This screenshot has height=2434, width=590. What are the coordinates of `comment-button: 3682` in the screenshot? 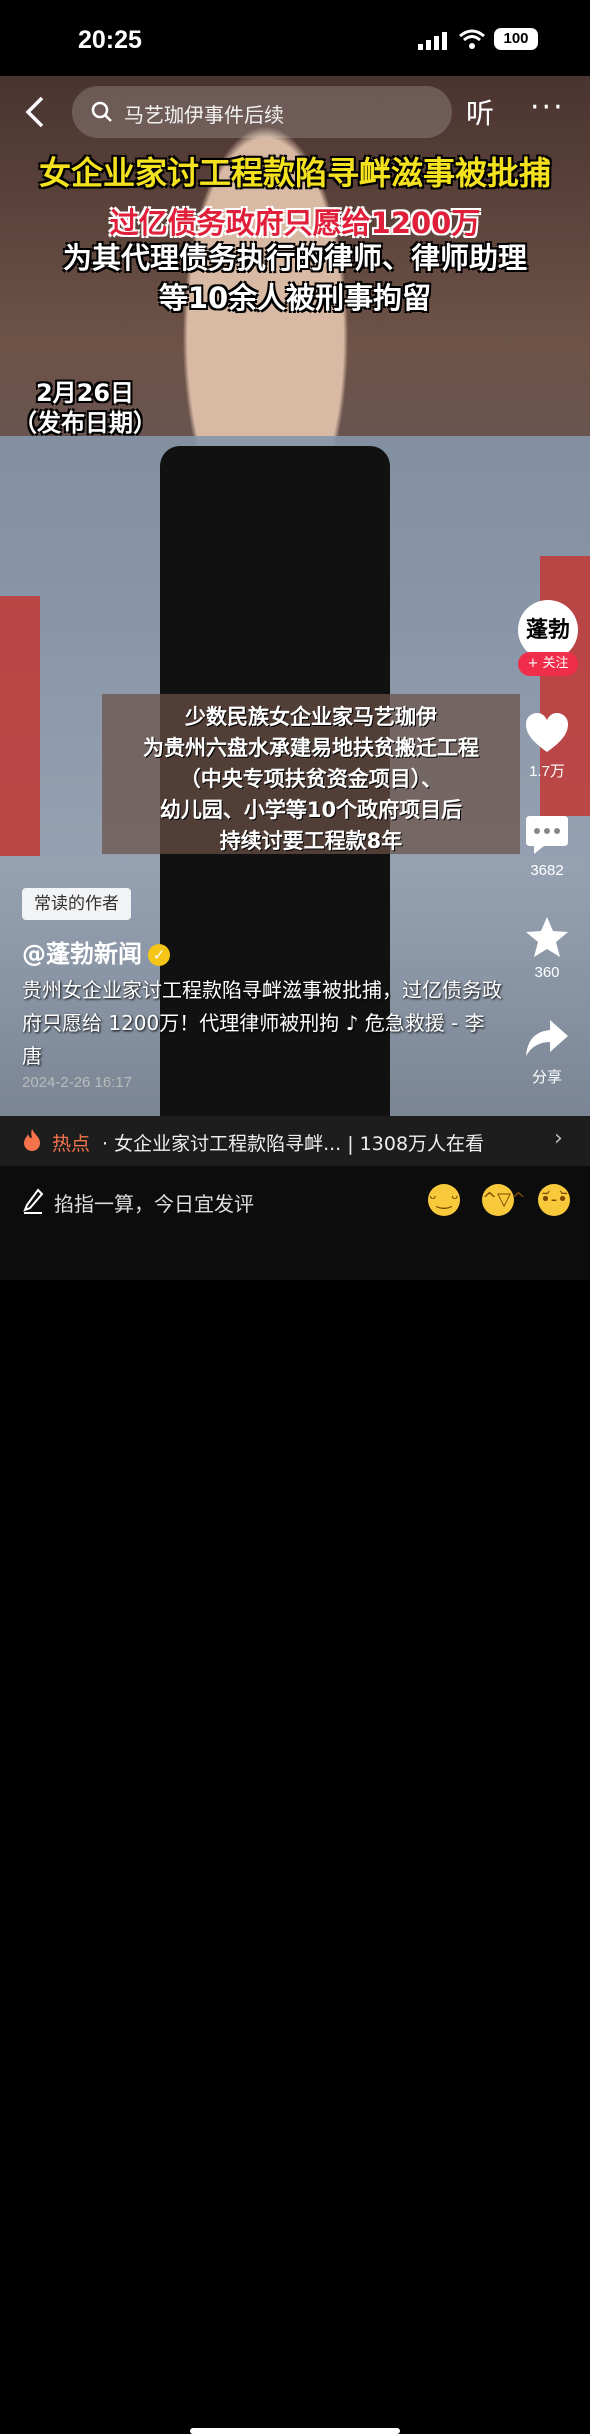 It's located at (547, 846).